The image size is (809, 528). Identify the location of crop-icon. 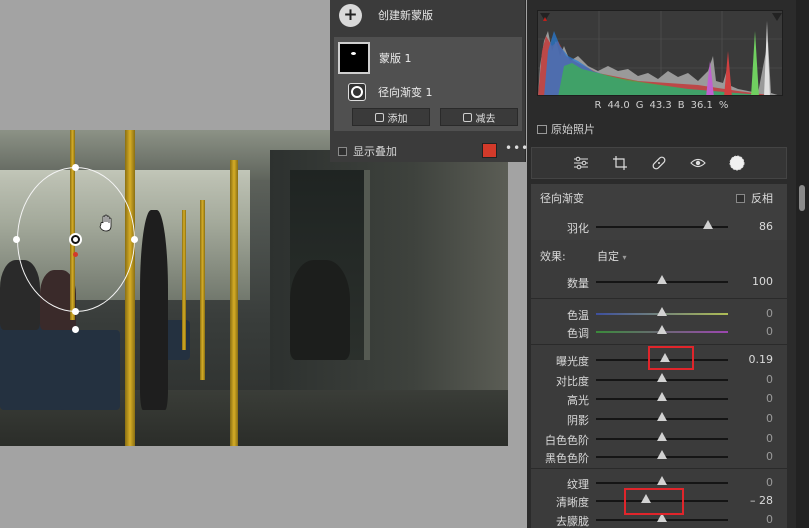
(620, 163).